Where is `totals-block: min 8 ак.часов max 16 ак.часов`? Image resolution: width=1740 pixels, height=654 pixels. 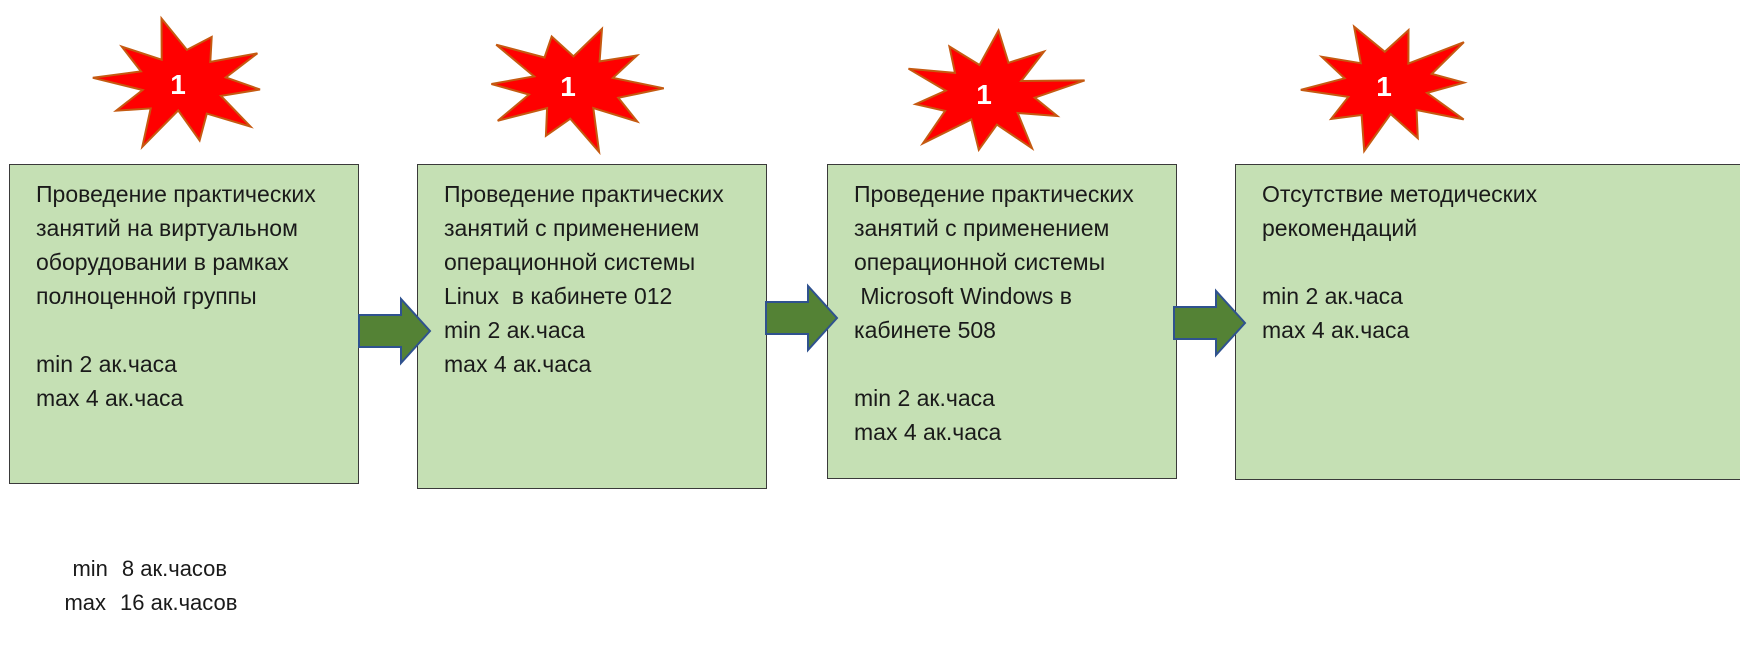
totals-block: min 8 ак.часов max 16 ак.часов is located at coordinates (138, 566).